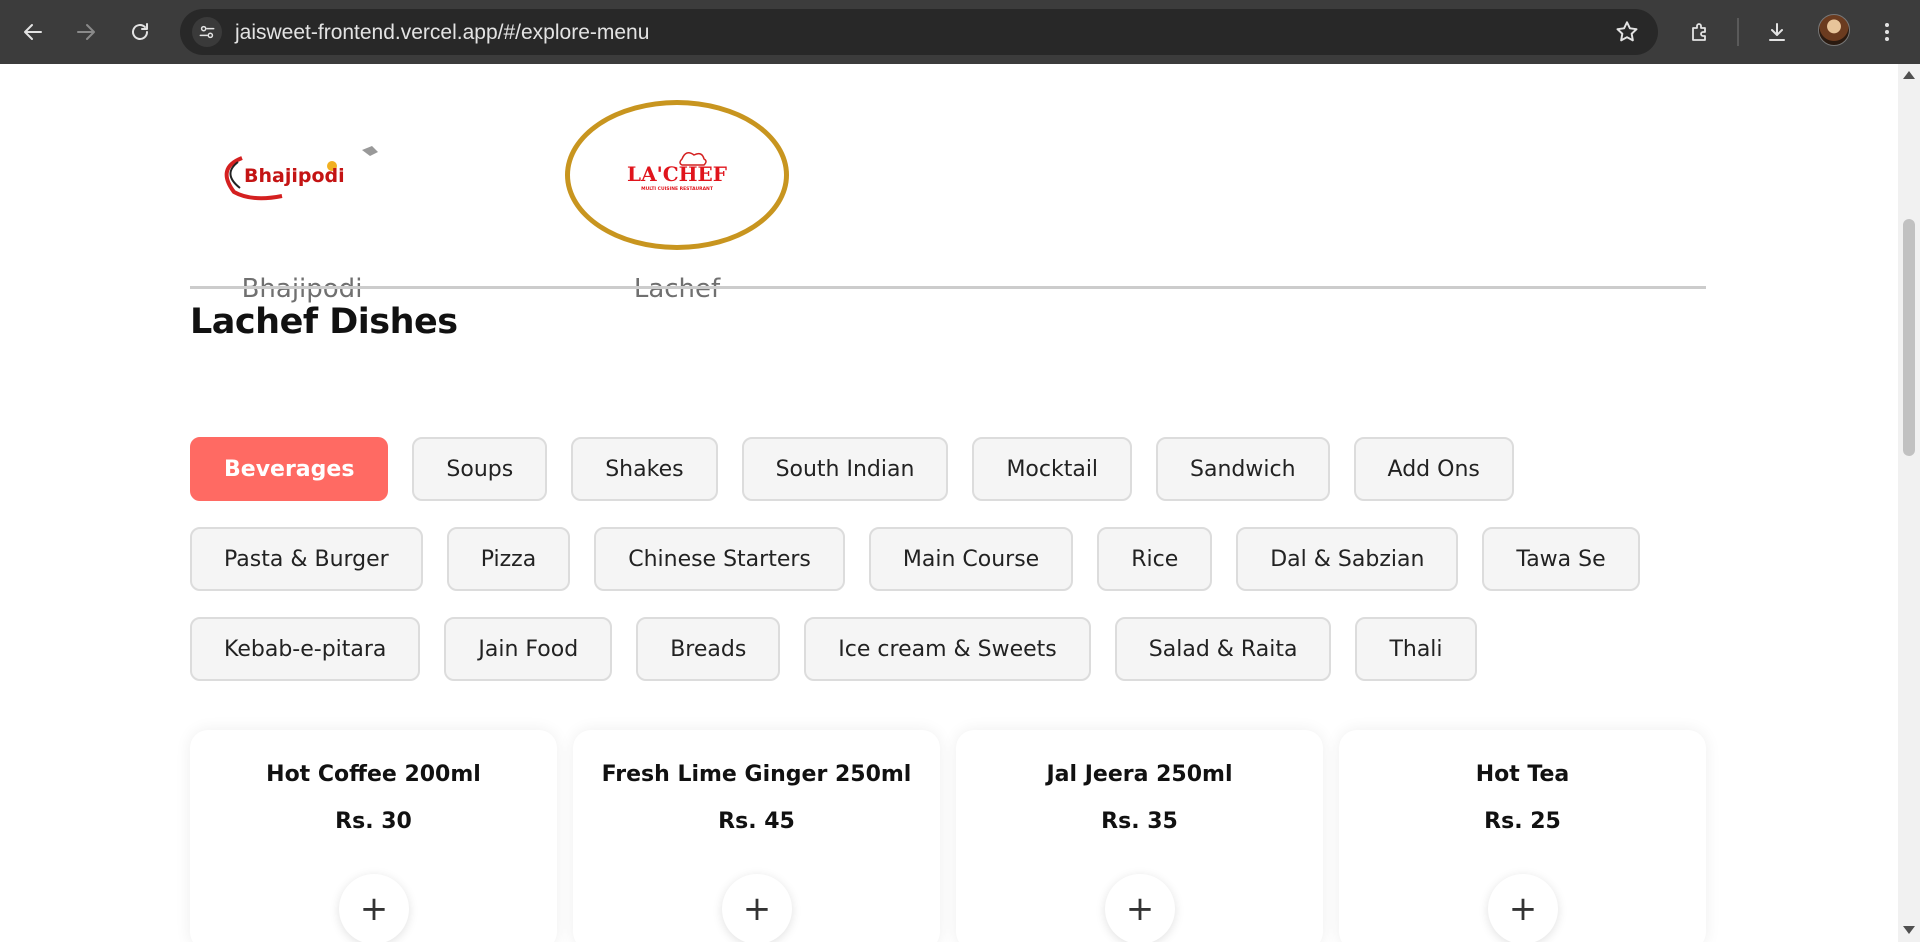 This screenshot has height=942, width=1920. Describe the element at coordinates (373, 774) in the screenshot. I see `dish-name: Hot Coffee 200ml` at that location.